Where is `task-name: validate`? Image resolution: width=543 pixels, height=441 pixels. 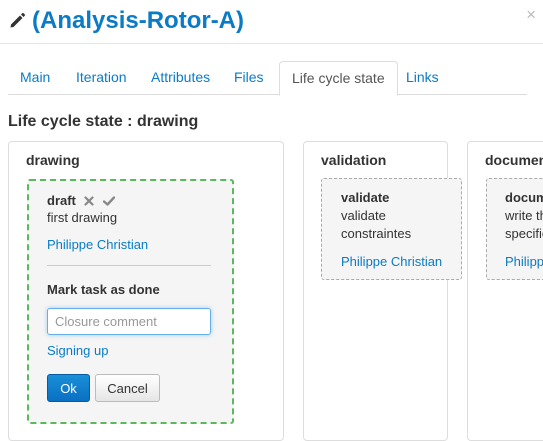 task-name: validate is located at coordinates (365, 197).